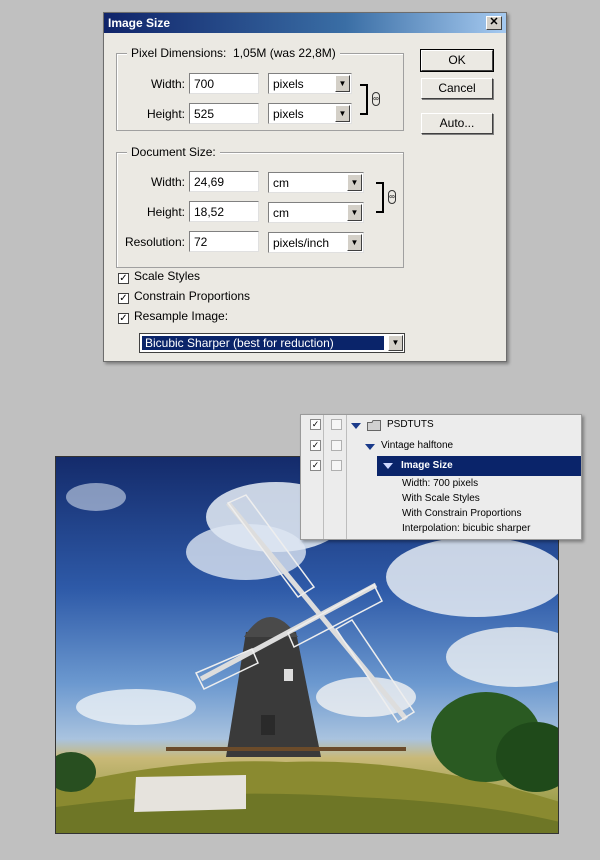  I want to click on action-step-name: Image Size, so click(427, 465).